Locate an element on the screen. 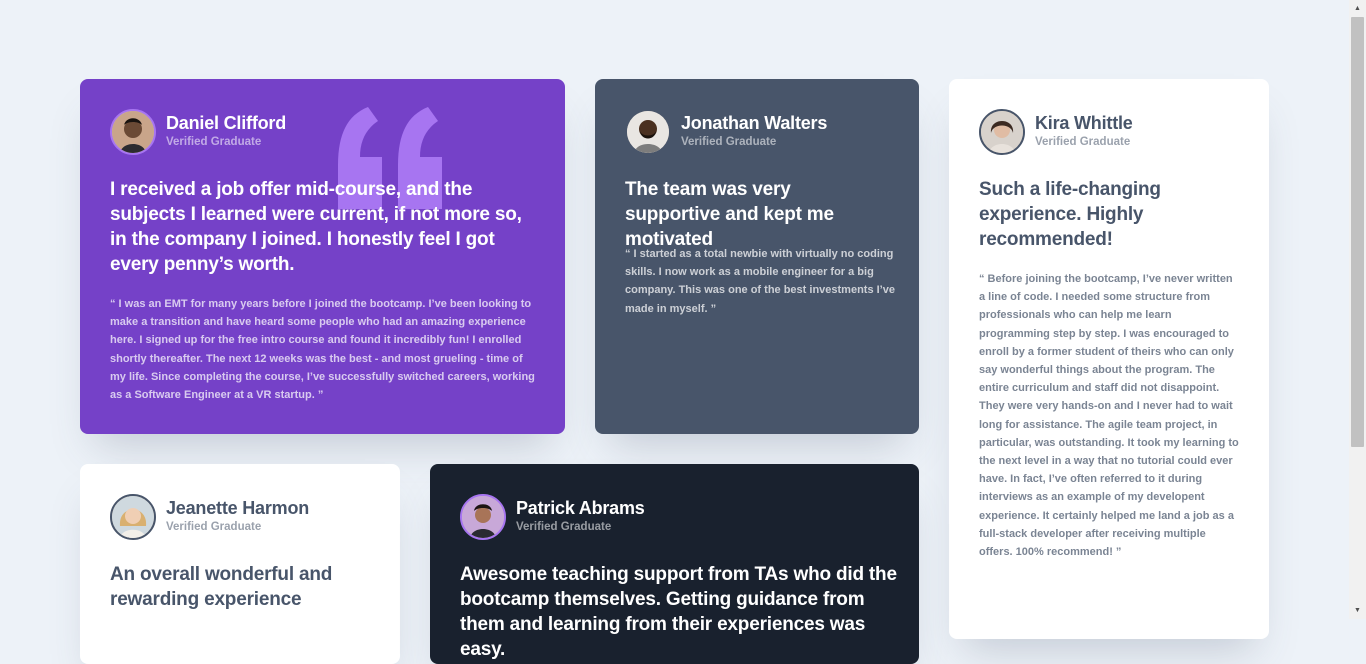 This screenshot has height=664, width=1366. author-name: Kira Whittle is located at coordinates (1084, 123).